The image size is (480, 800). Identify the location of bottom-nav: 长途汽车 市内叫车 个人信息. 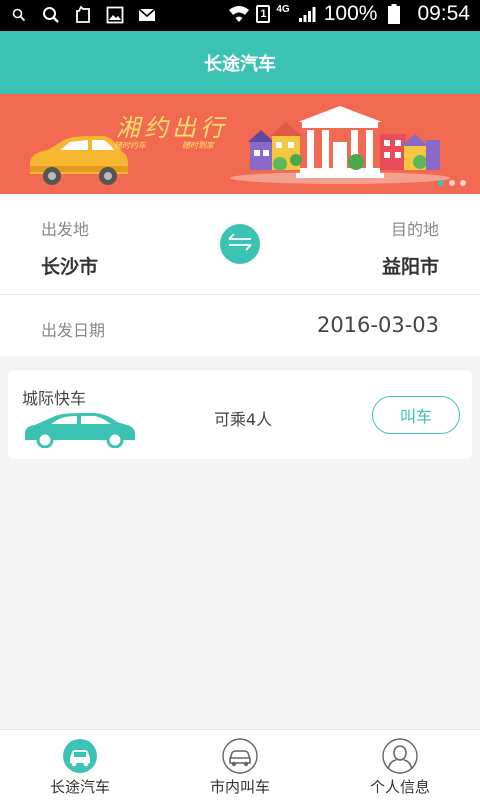
(240, 764).